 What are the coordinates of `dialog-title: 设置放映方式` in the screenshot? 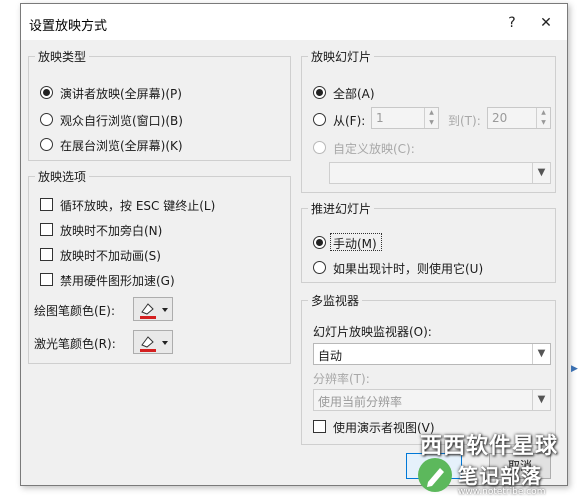 It's located at (68, 26).